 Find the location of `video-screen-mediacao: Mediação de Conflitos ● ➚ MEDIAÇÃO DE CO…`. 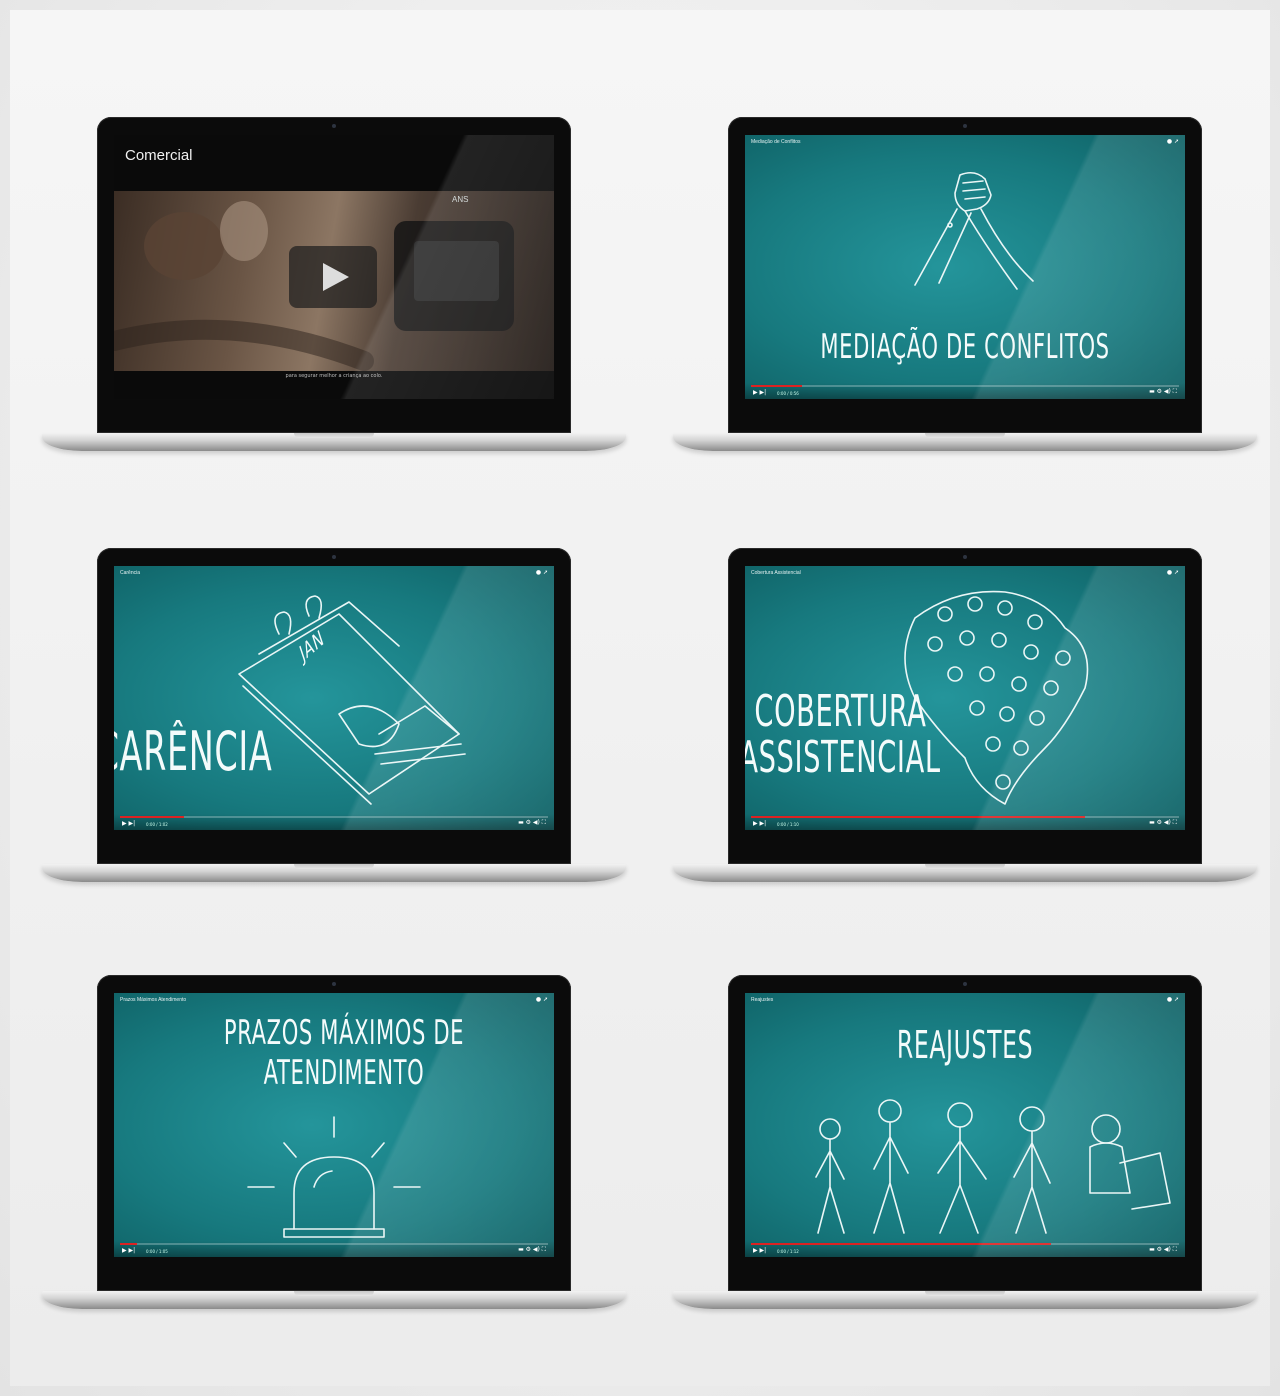

video-screen-mediacao: Mediação de Conflitos ● ➚ MEDIAÇÃO DE CO… is located at coordinates (965, 267).